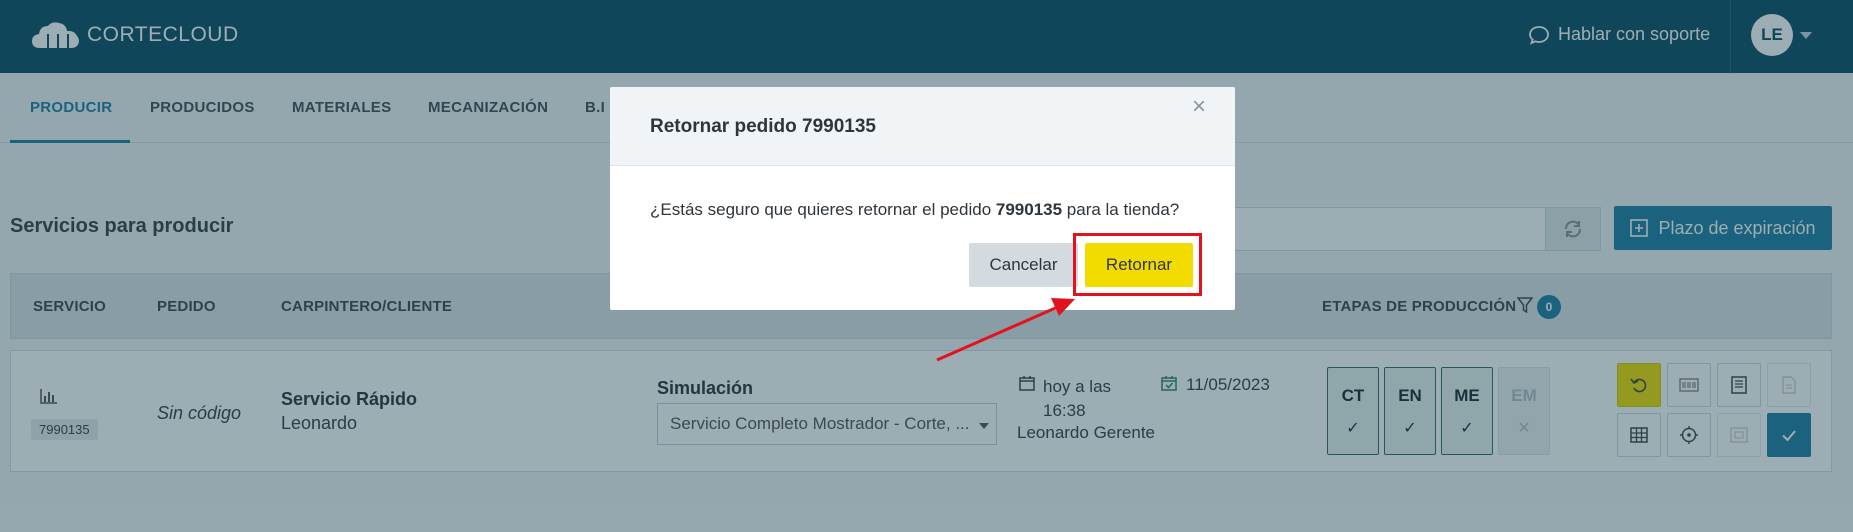  I want to click on modal-header: Retornar pedido 7990135 ×, so click(922, 126).